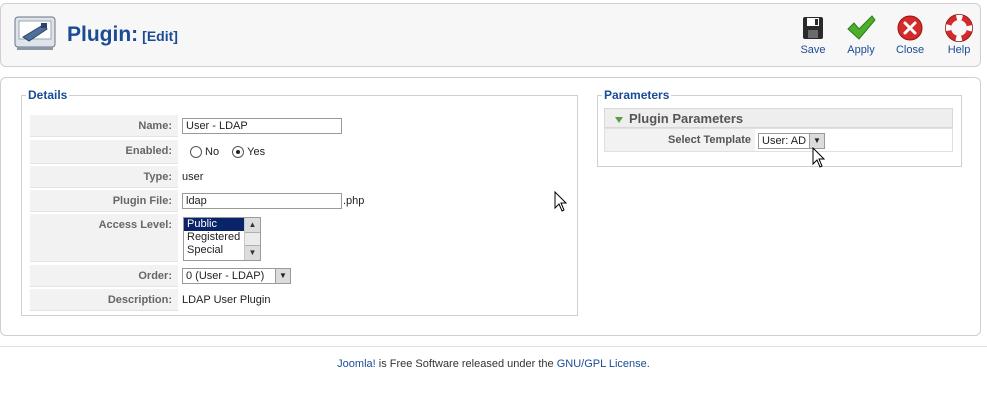 The width and height of the screenshot is (987, 395). Describe the element at coordinates (813, 50) in the screenshot. I see `save-label: Save` at that location.